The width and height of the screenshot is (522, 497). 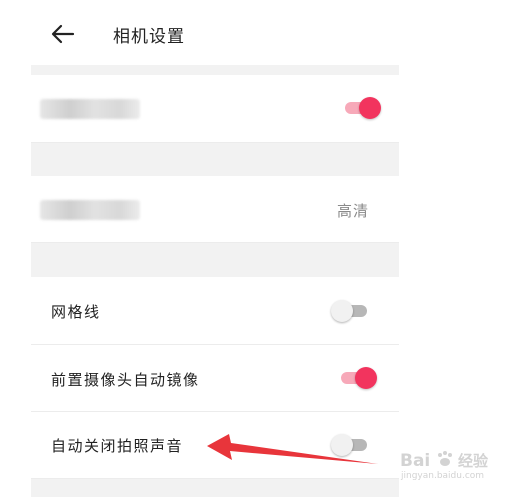 I want to click on shutter-sound-toggle, so click(x=350, y=445).